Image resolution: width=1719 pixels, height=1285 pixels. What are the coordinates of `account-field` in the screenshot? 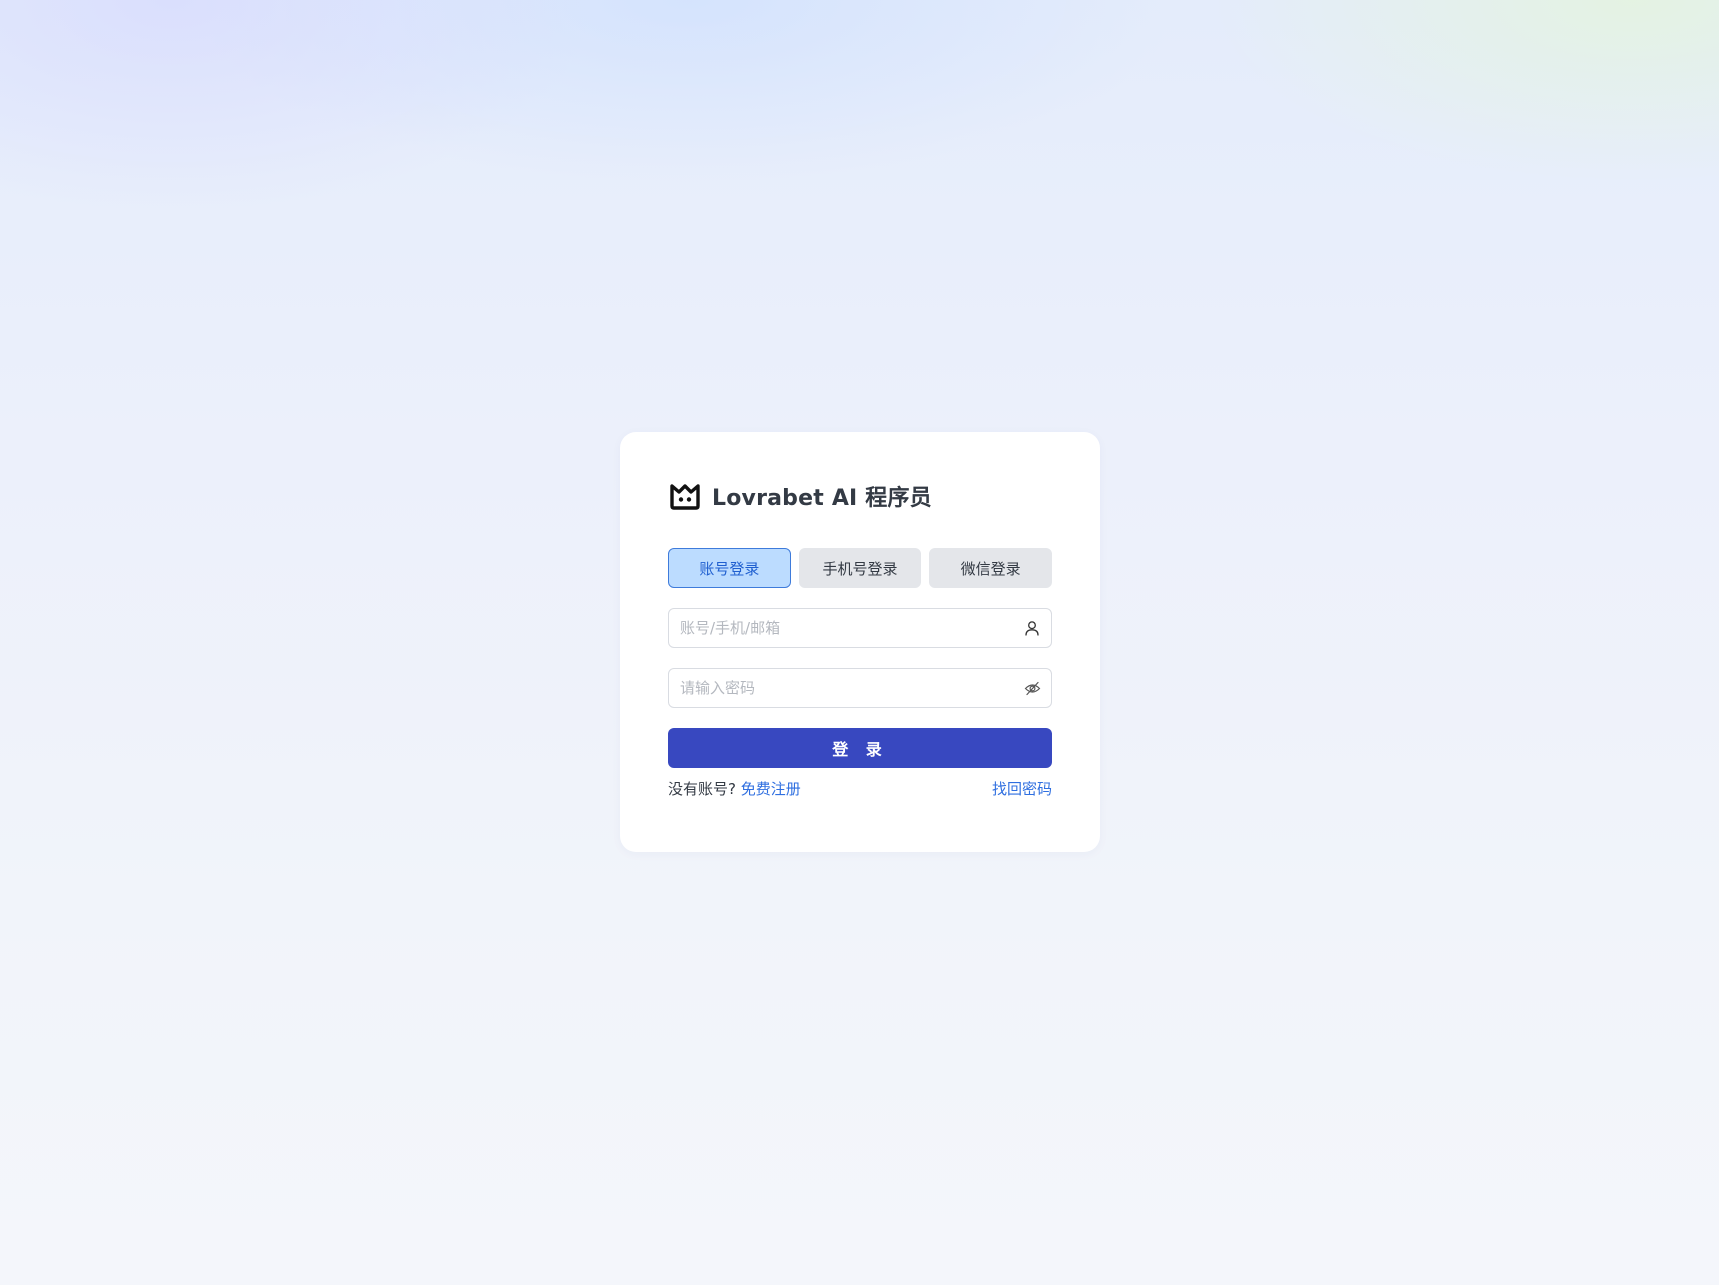 It's located at (860, 628).